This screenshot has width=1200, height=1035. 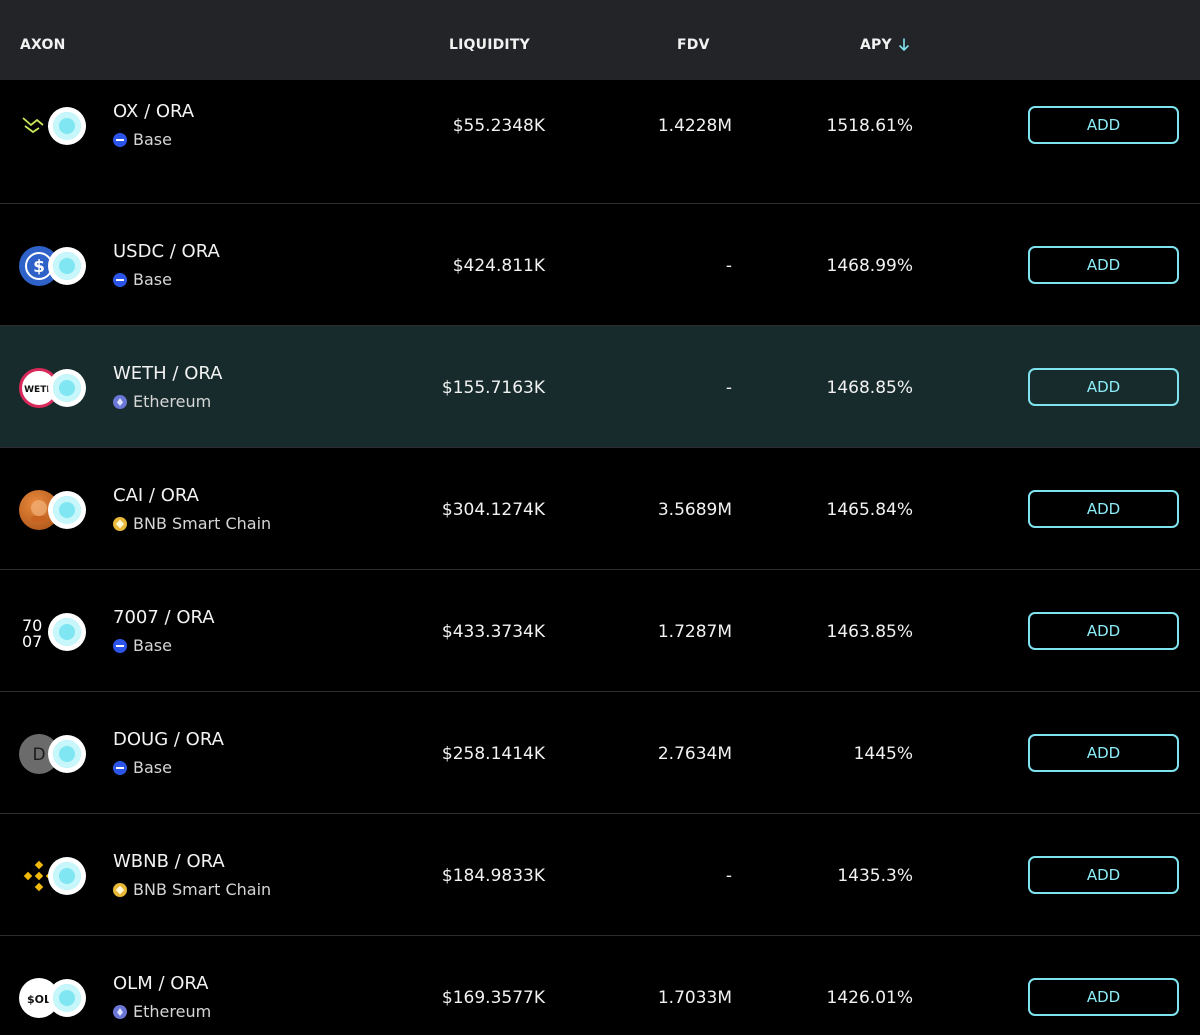 I want to click on fdv-value: 2.7634M, so click(x=694, y=754).